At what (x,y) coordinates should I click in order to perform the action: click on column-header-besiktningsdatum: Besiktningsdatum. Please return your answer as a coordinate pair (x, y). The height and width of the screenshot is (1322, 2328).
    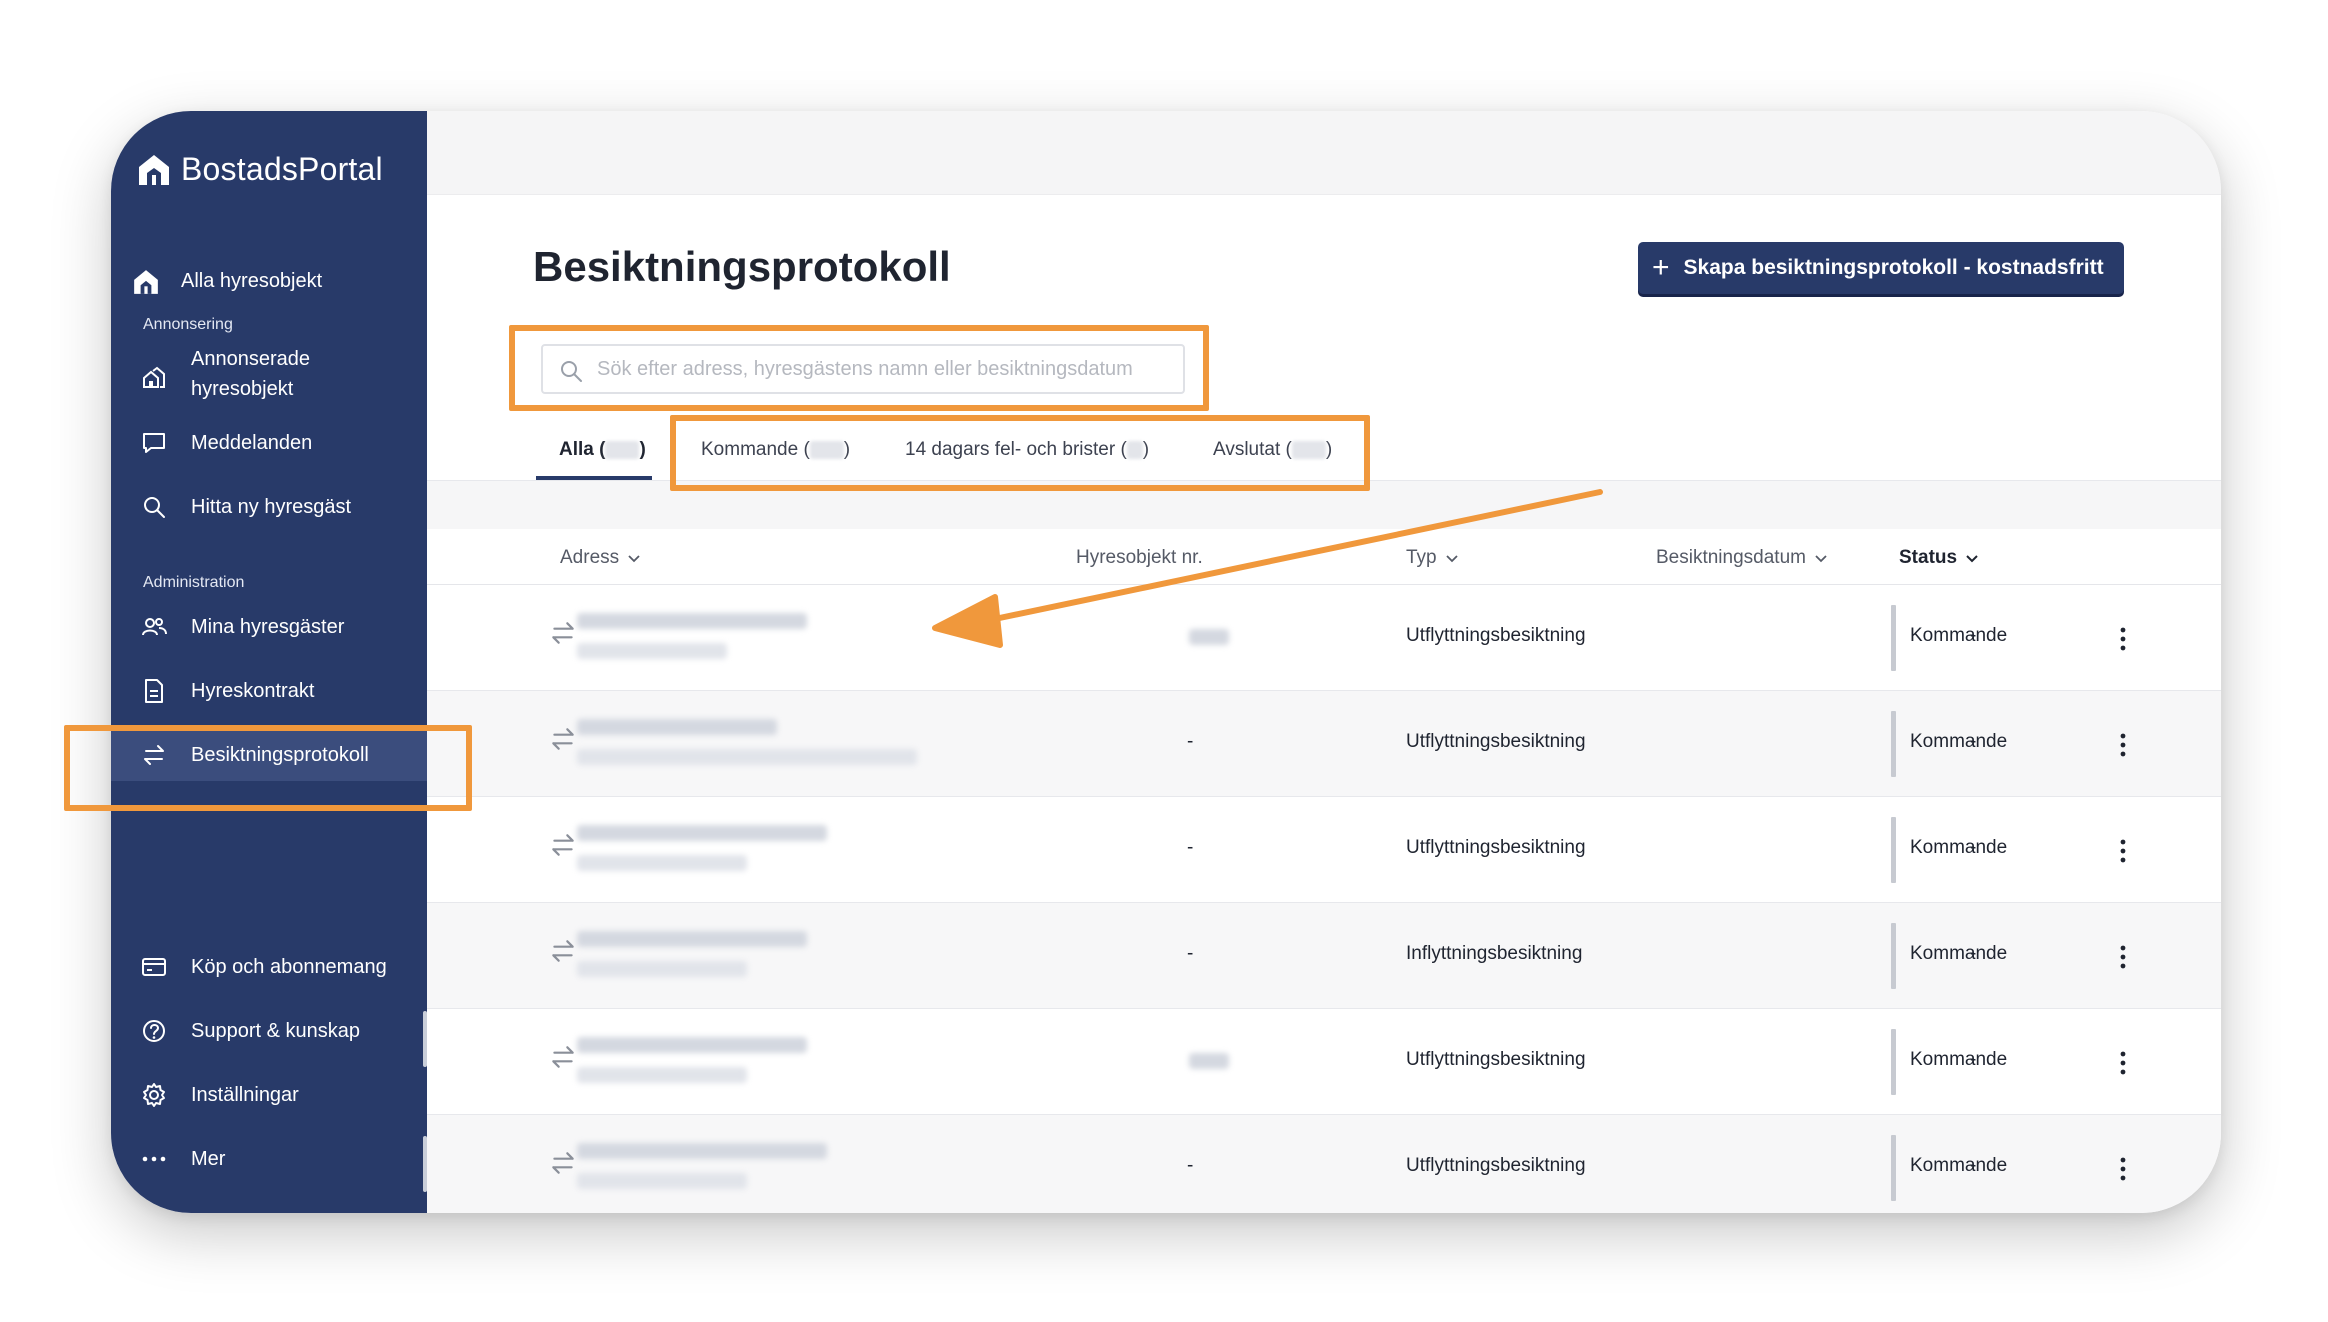
    Looking at the image, I should click on (1742, 558).